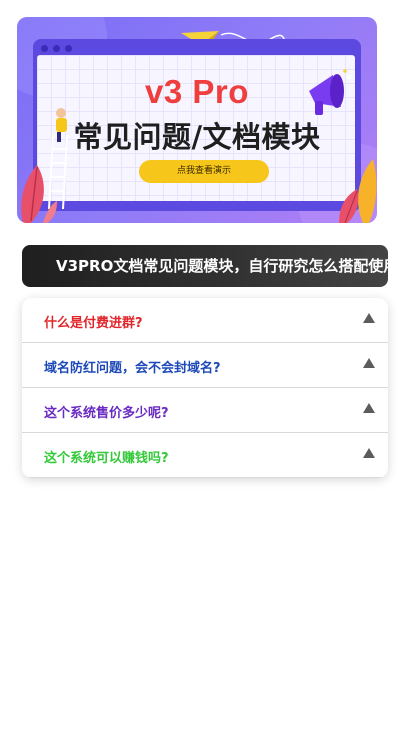  What do you see at coordinates (222, 266) in the screenshot?
I see `notice-text: V3PRO文档常见问题模块，自行研究怎么搭配使用` at bounding box center [222, 266].